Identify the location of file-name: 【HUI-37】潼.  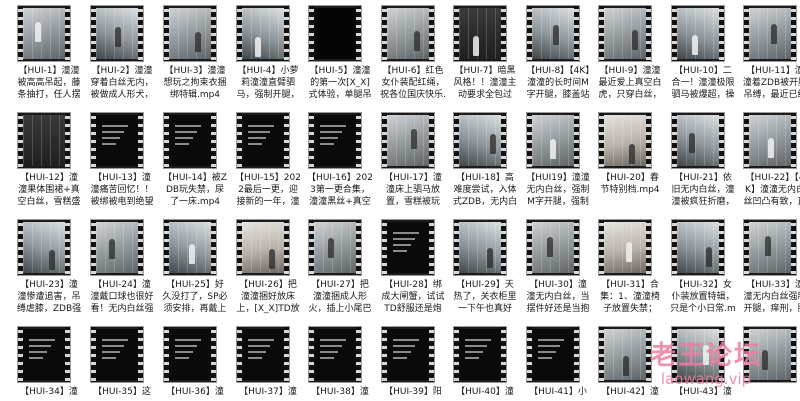
(268, 392).